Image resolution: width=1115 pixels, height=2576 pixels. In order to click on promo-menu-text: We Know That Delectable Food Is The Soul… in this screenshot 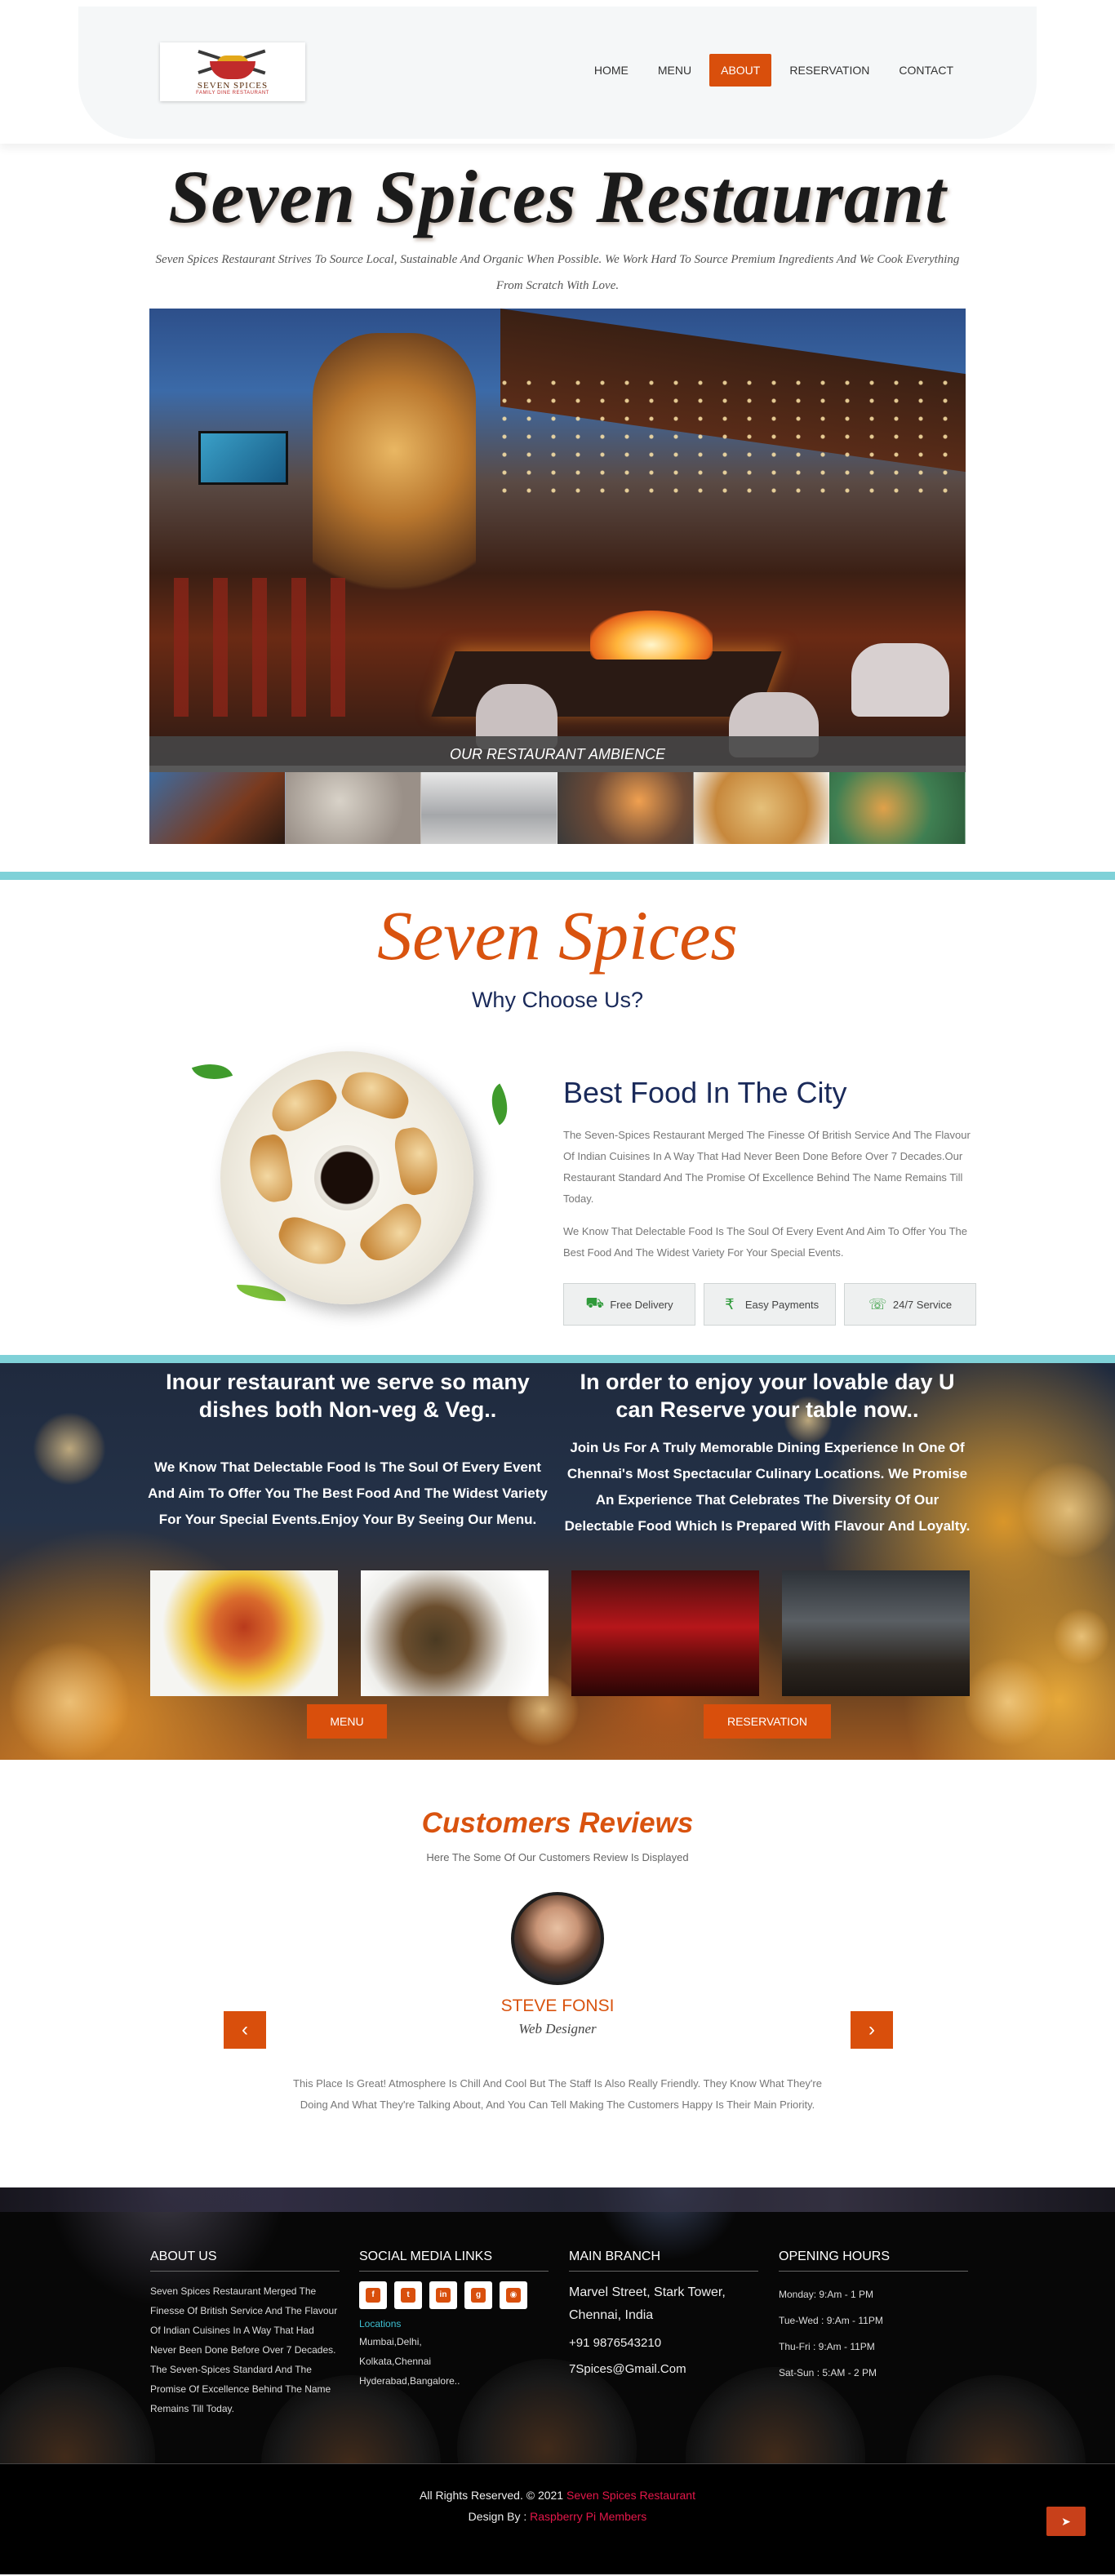, I will do `click(348, 1493)`.